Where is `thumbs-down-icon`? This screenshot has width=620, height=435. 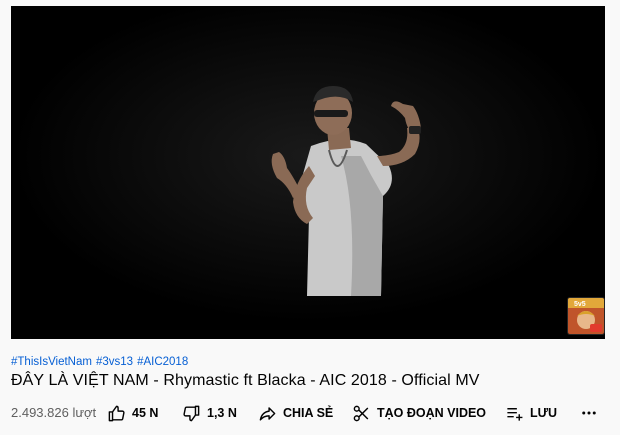
thumbs-down-icon is located at coordinates (191, 413).